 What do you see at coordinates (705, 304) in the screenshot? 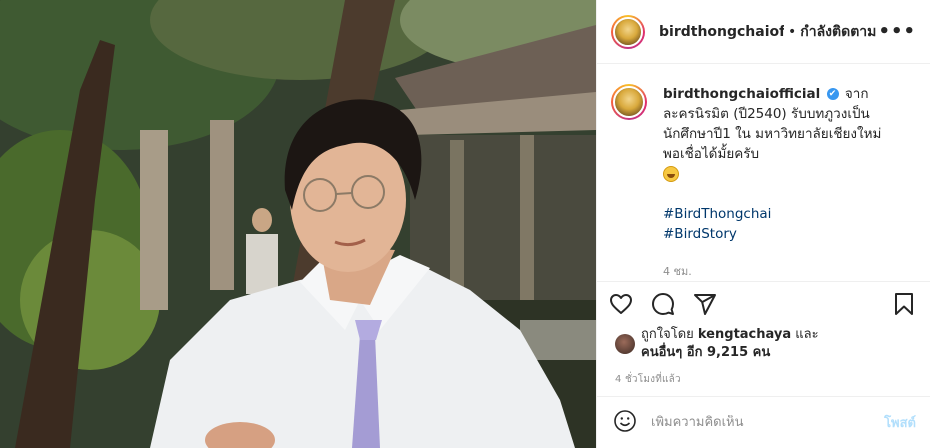
I see `share-icon` at bounding box center [705, 304].